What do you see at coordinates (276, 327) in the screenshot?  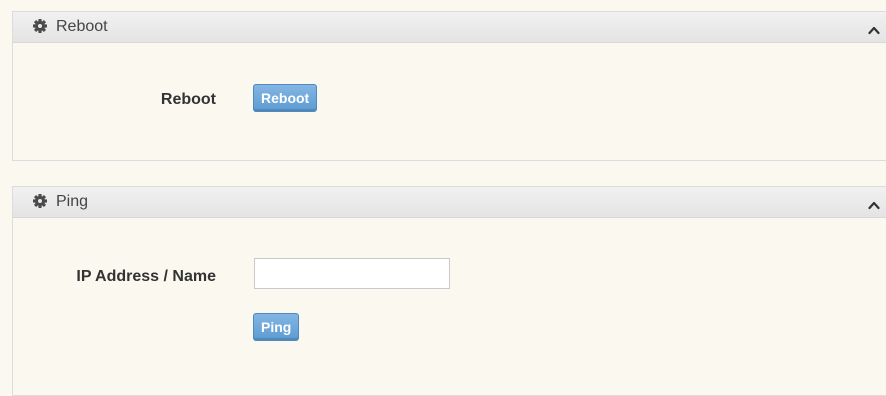 I see `ping-button: Ping` at bounding box center [276, 327].